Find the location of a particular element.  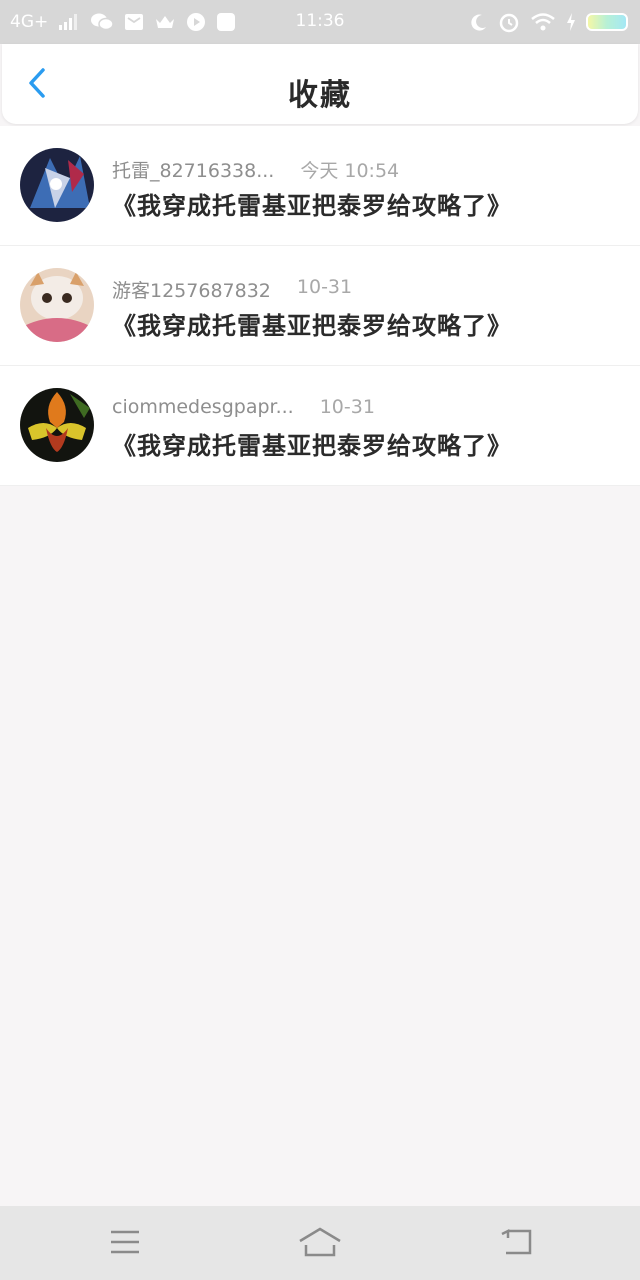

favorite-item: 托雷_82716338... 今天 10:54 《我穿成托雷基亚把泰罗给攻略了》 is located at coordinates (320, 186).